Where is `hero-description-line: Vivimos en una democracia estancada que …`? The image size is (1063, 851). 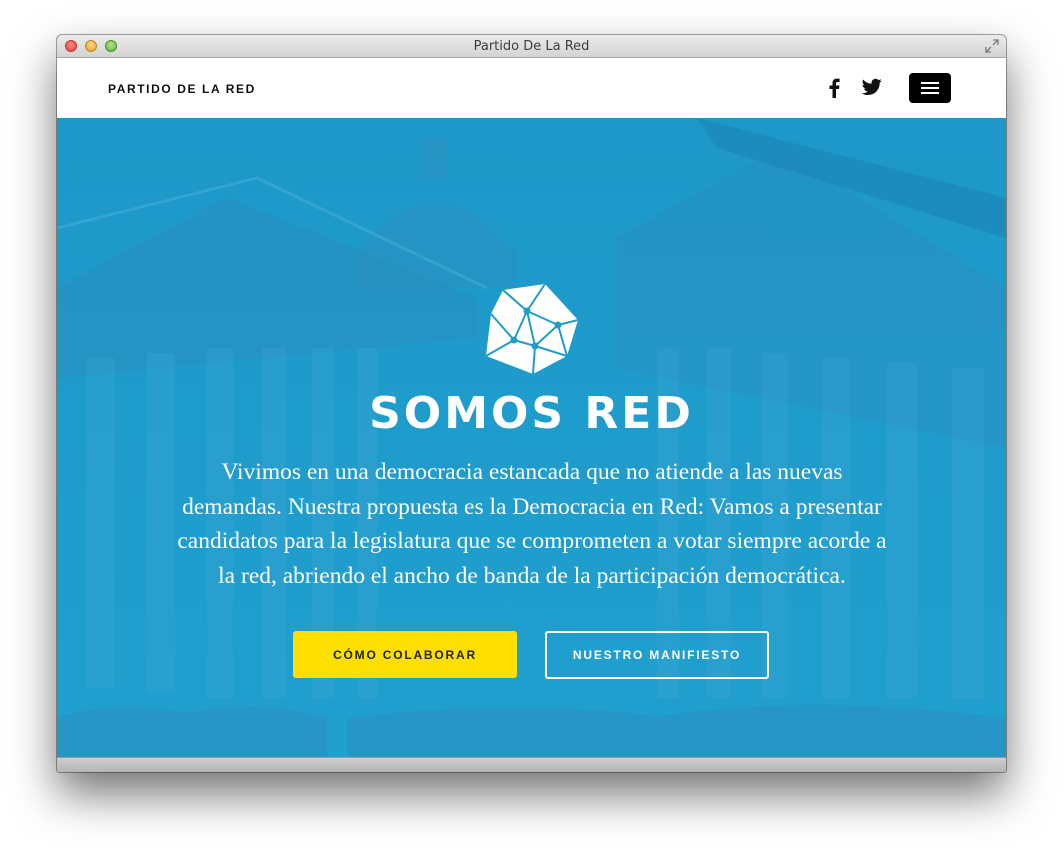
hero-description-line: Vivimos en una democracia estancada que … is located at coordinates (532, 472).